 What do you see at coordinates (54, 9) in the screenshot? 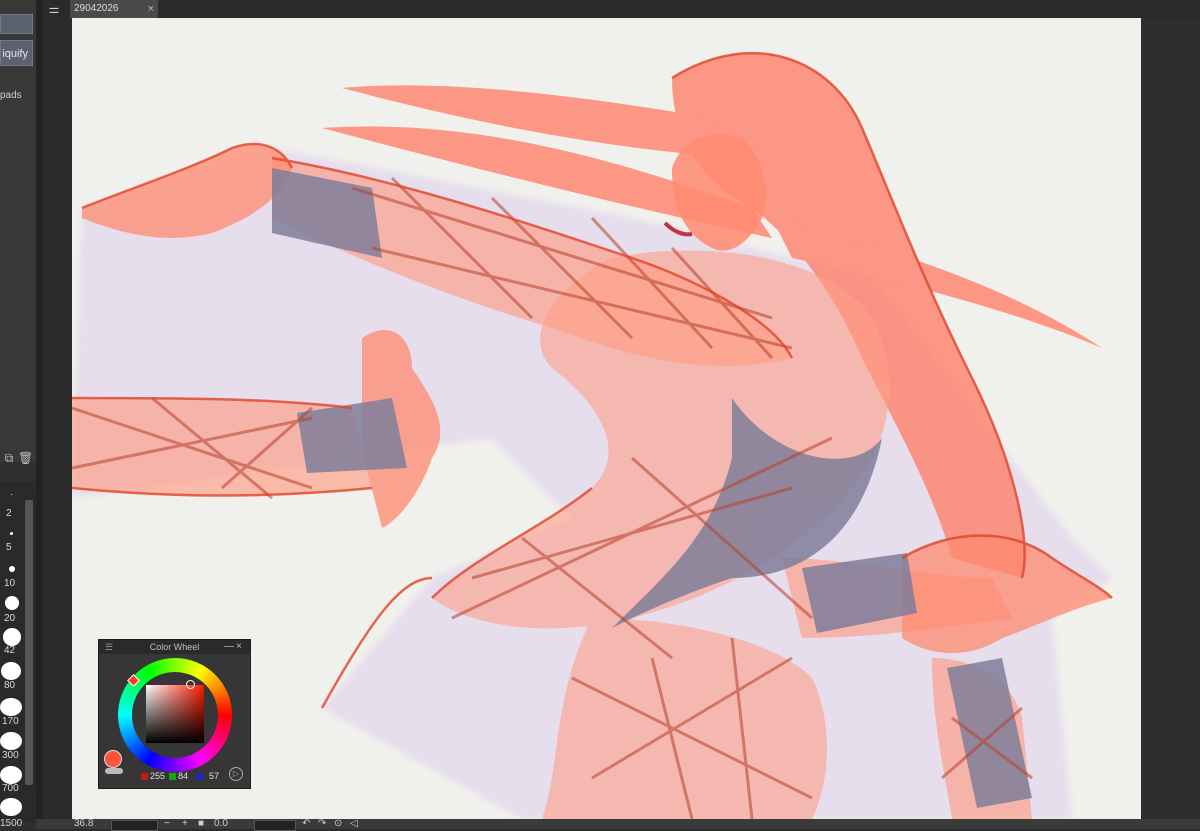
I see `panel-settings-icon: ⚌` at bounding box center [54, 9].